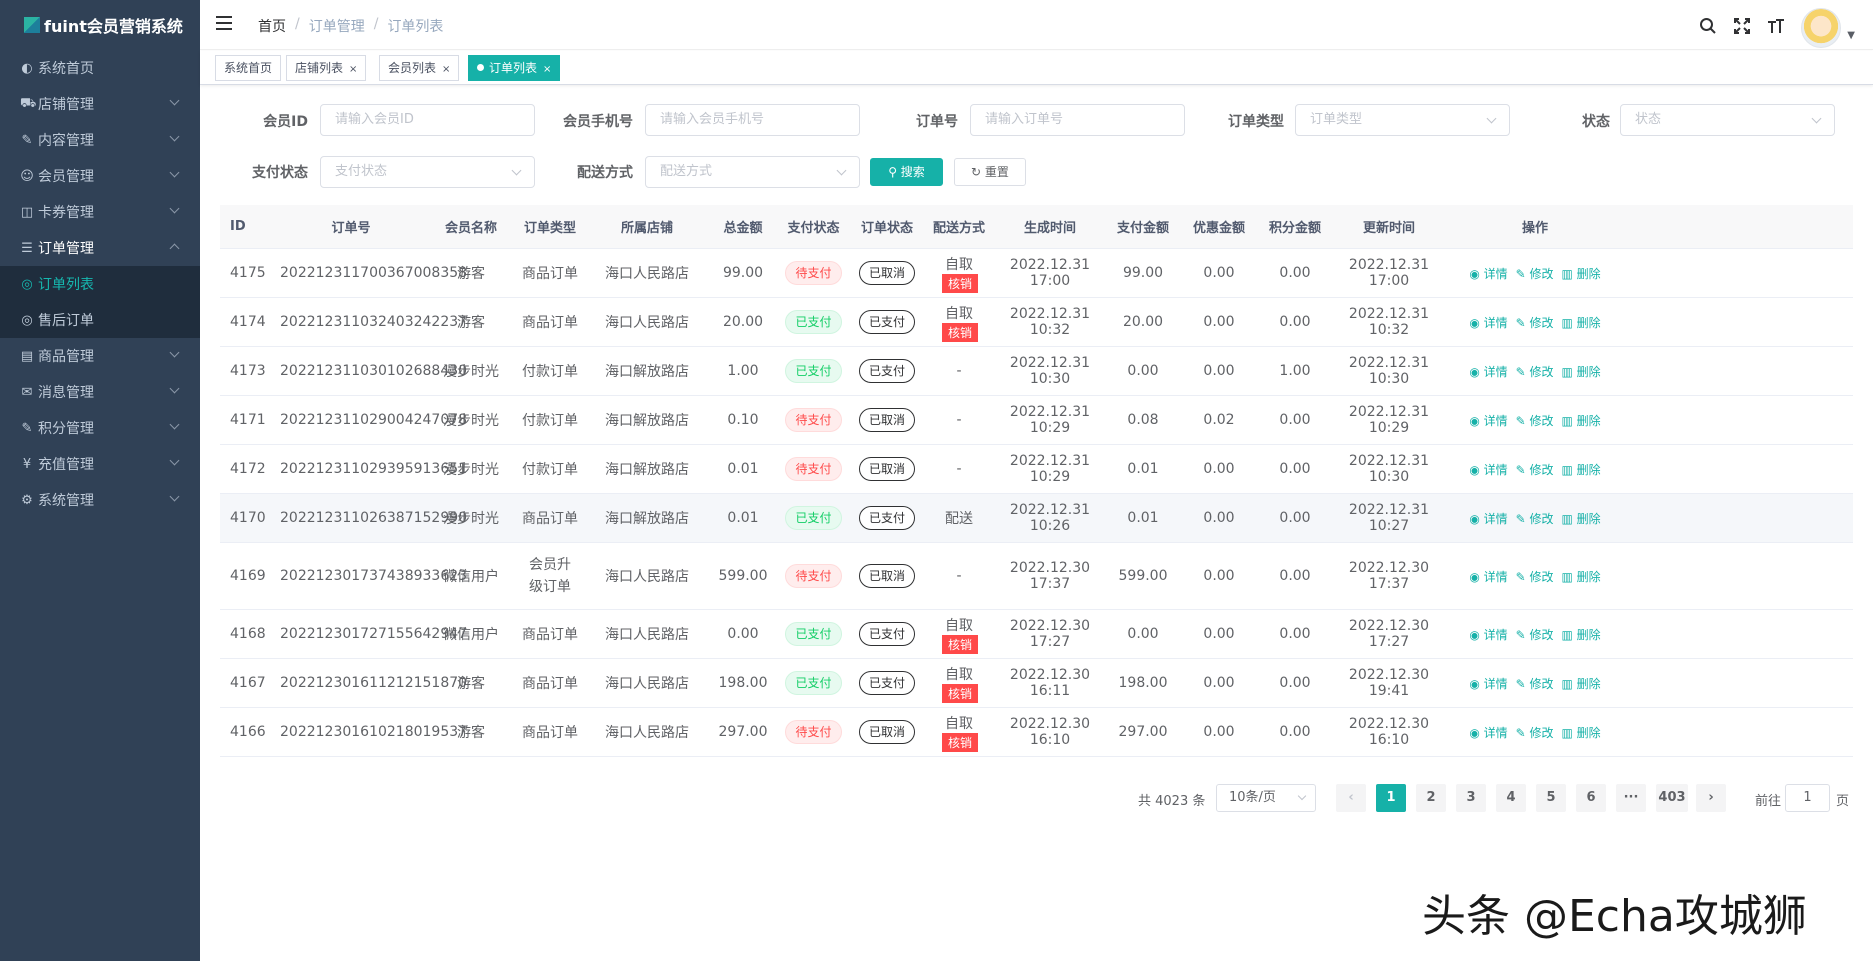 This screenshot has width=1873, height=961. Describe the element at coordinates (1522, 322) in the screenshot. I see `pencil-icon: ✎` at that location.